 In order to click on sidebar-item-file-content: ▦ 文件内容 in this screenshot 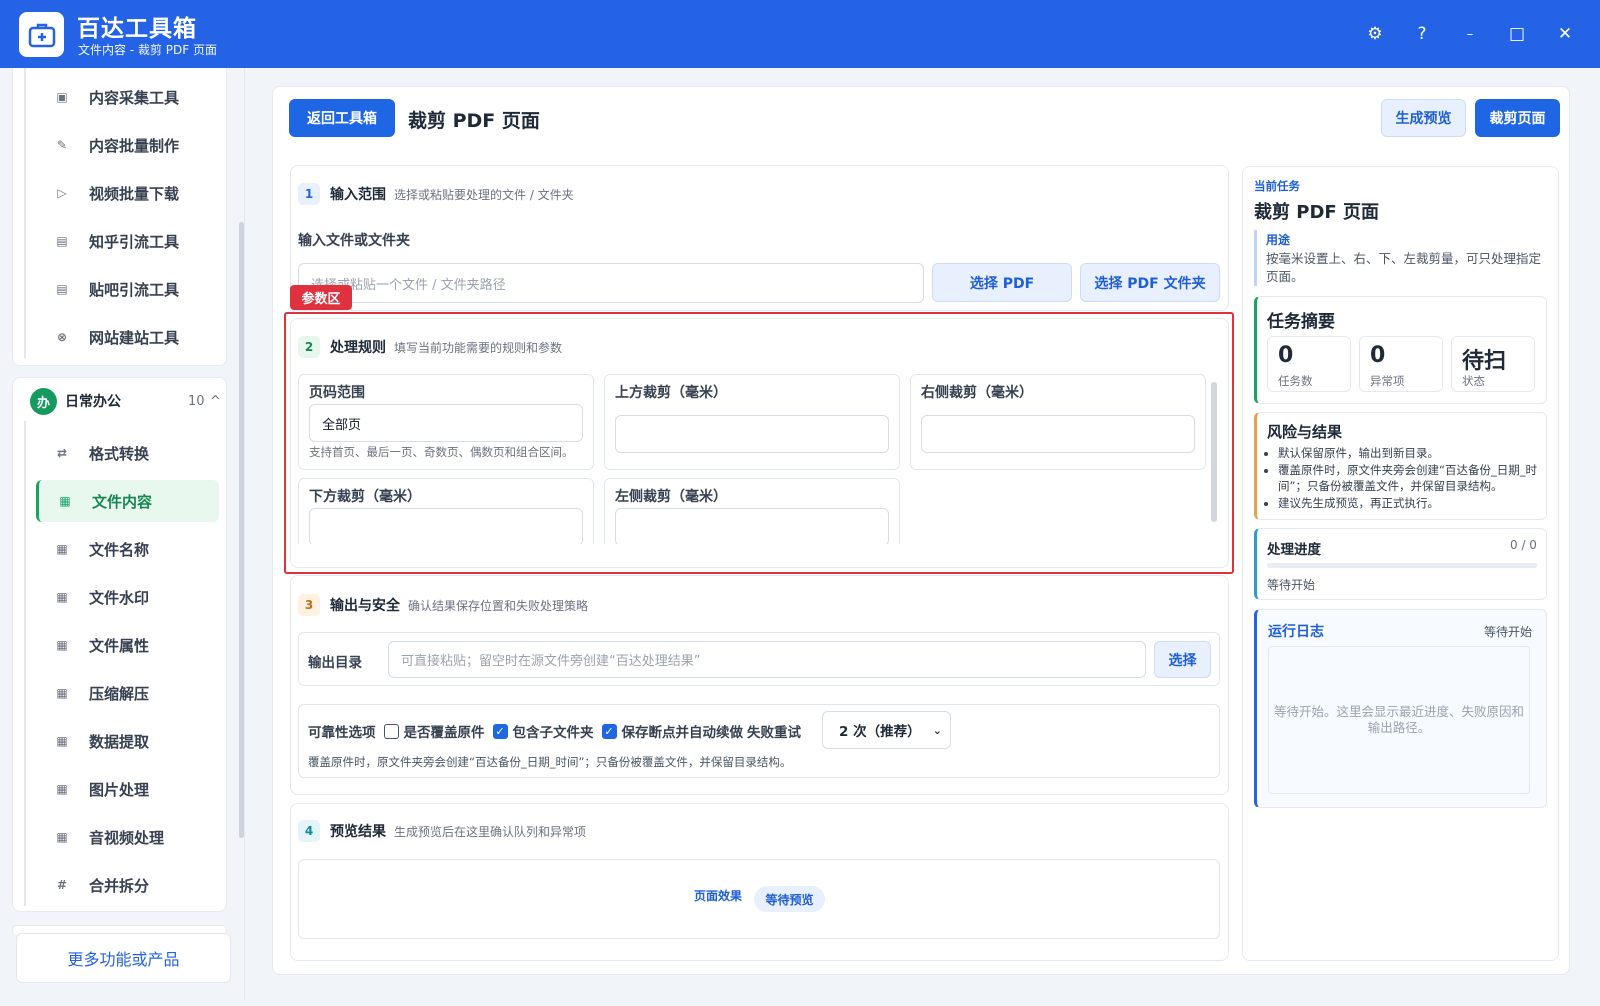, I will do `click(127, 501)`.